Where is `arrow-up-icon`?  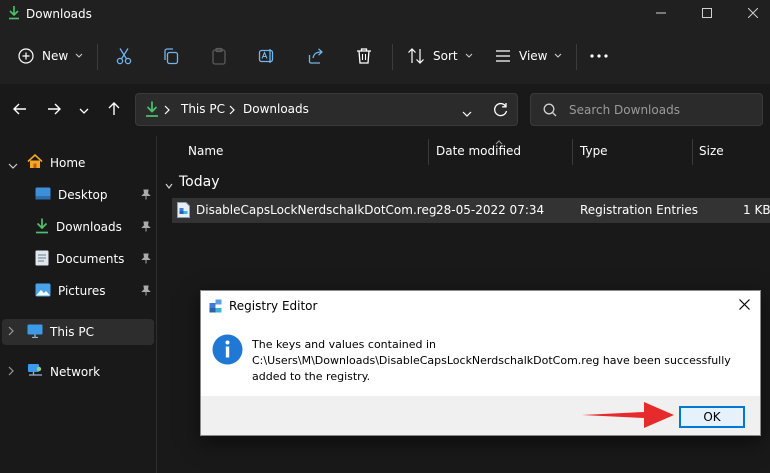 arrow-up-icon is located at coordinates (114, 110).